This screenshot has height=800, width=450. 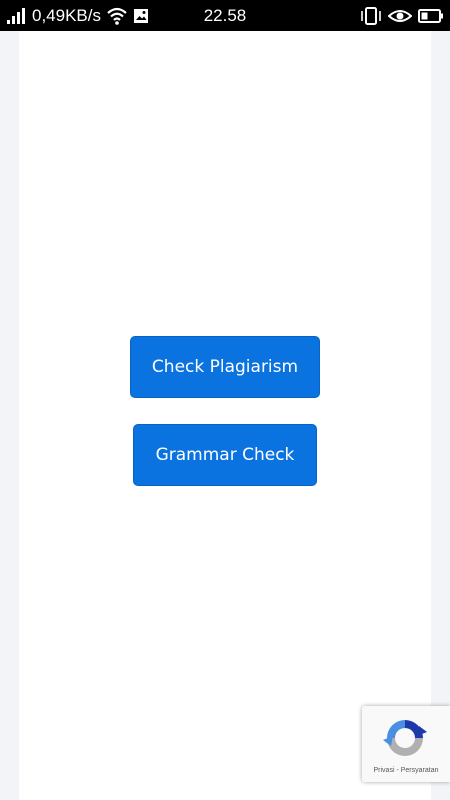 What do you see at coordinates (371, 16) in the screenshot?
I see `vibrate-icon` at bounding box center [371, 16].